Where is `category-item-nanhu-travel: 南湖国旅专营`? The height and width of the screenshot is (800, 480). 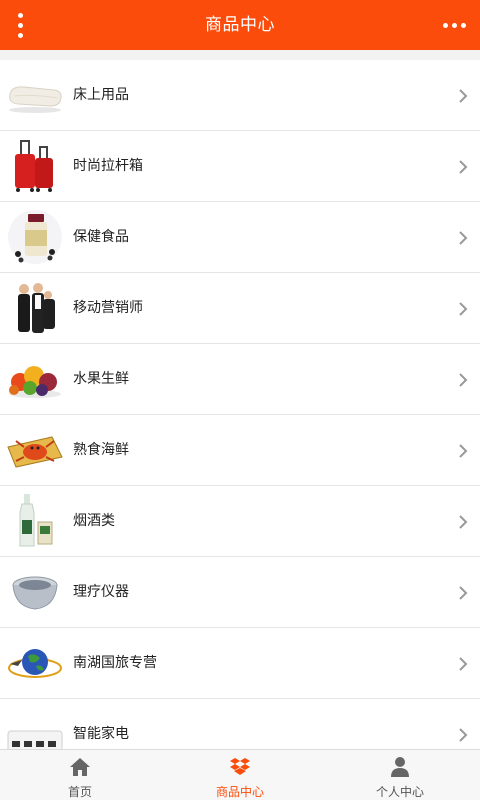 category-item-nanhu-travel: 南湖国旅专营 is located at coordinates (240, 663).